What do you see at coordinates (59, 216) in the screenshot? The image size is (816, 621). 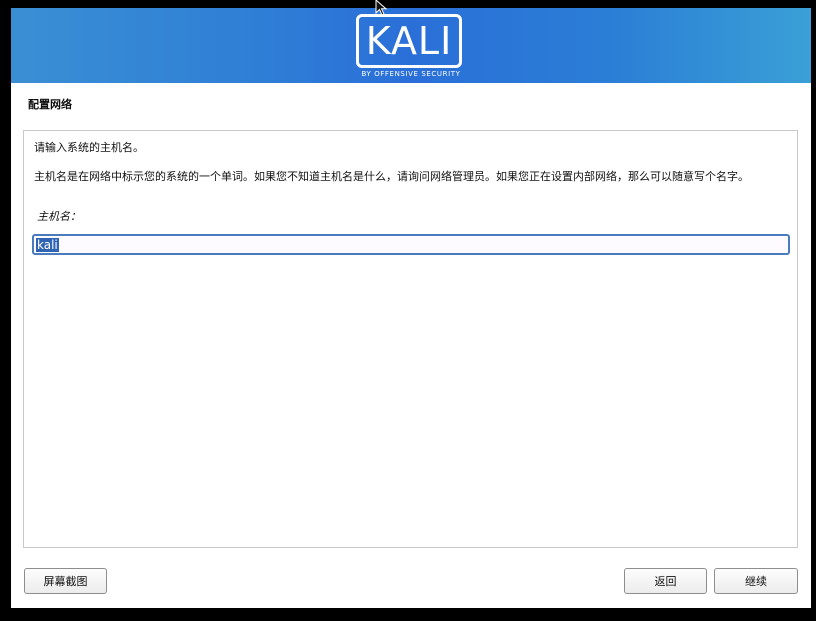 I see `hostname-label: 主机名：` at bounding box center [59, 216].